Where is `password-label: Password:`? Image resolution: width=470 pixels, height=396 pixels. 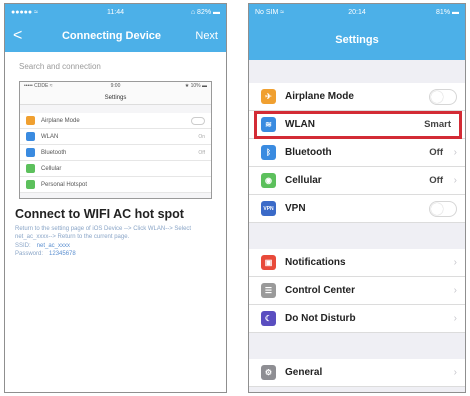 password-label: Password: is located at coordinates (29, 254).